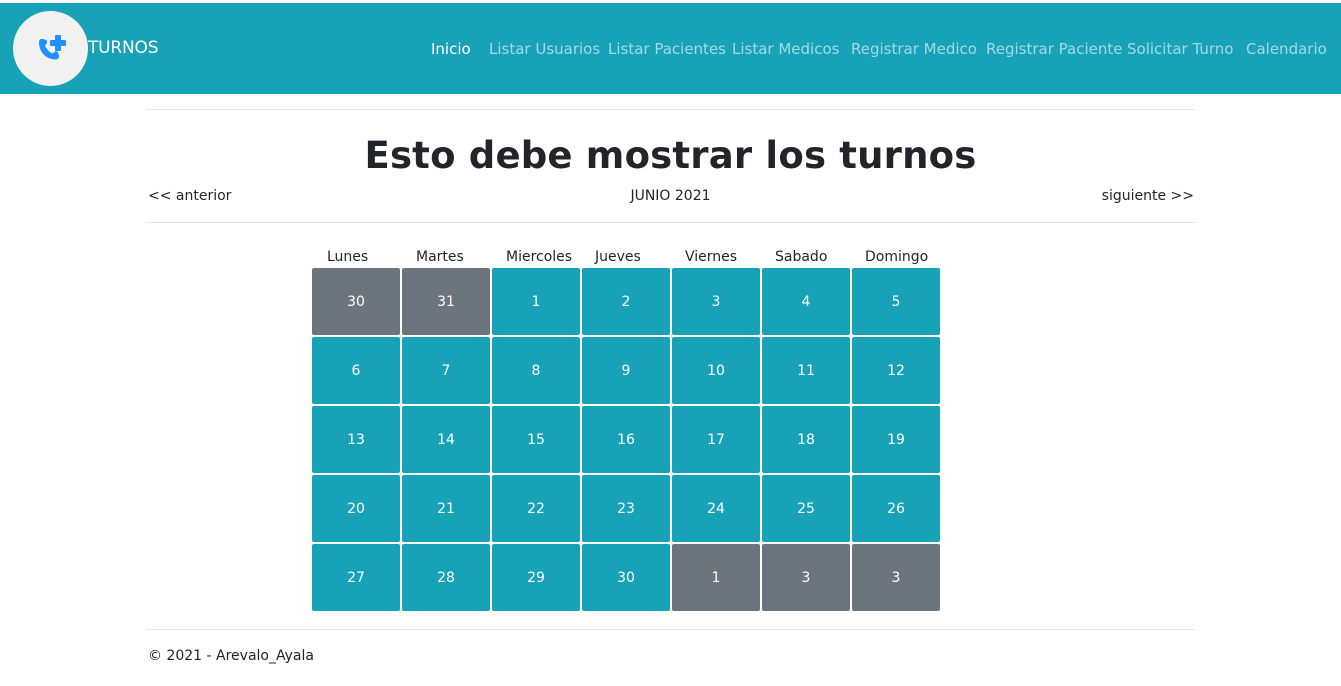 This screenshot has height=686, width=1341. What do you see at coordinates (536, 508) in the screenshot?
I see `calendar-day-cell: 22` at bounding box center [536, 508].